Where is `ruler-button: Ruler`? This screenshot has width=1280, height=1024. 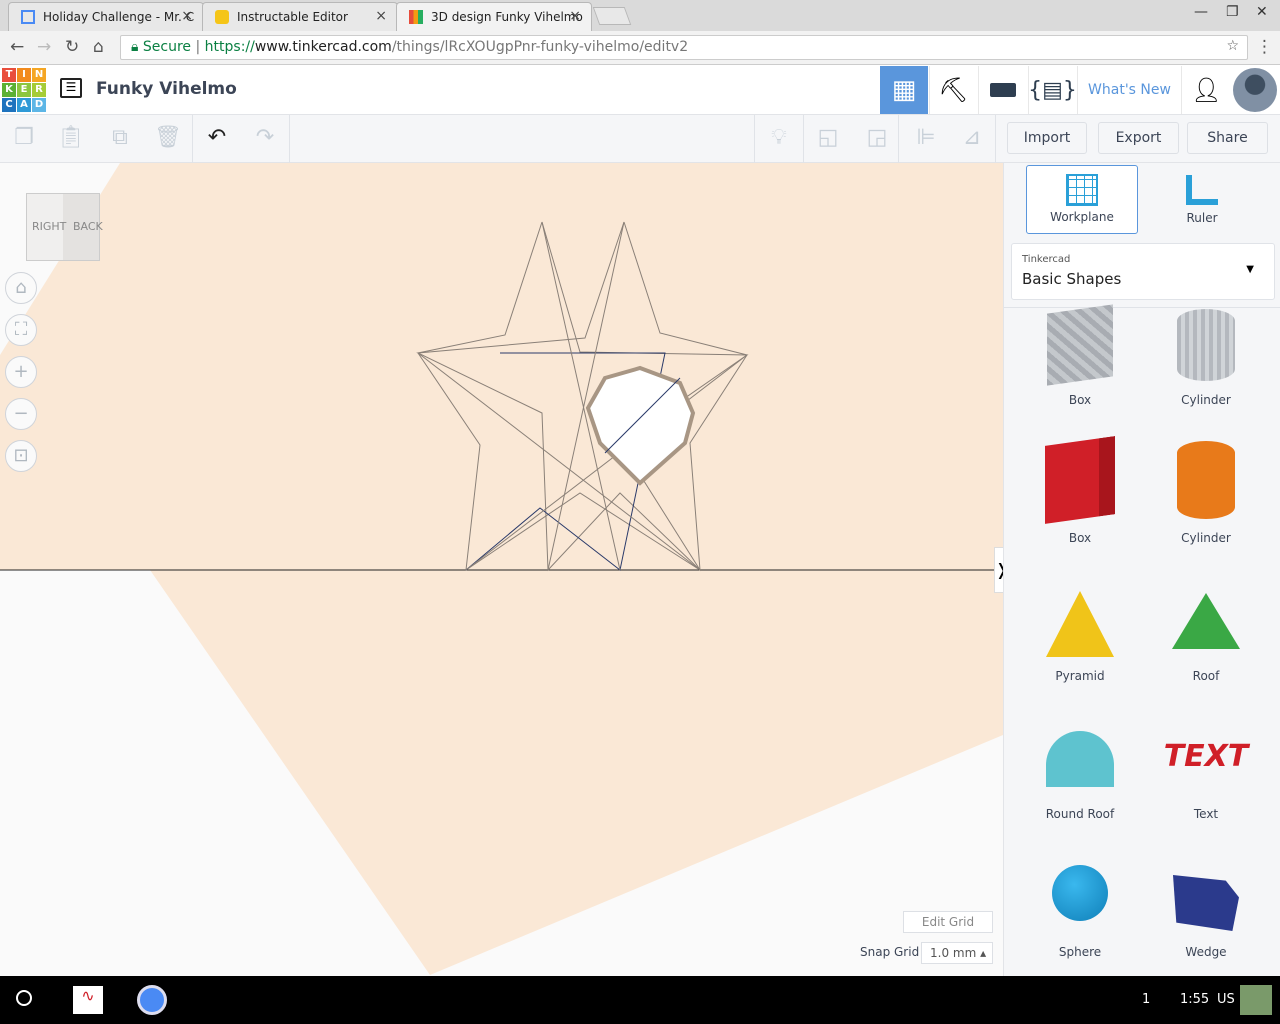 ruler-button: Ruler is located at coordinates (1202, 199).